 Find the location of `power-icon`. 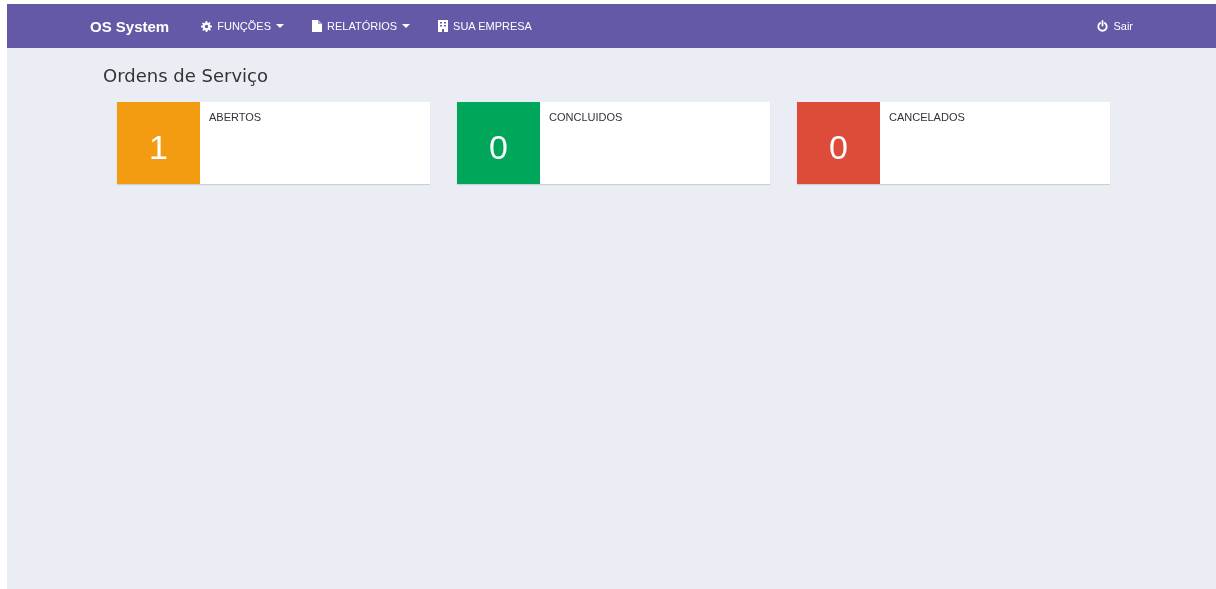

power-icon is located at coordinates (1103, 26).